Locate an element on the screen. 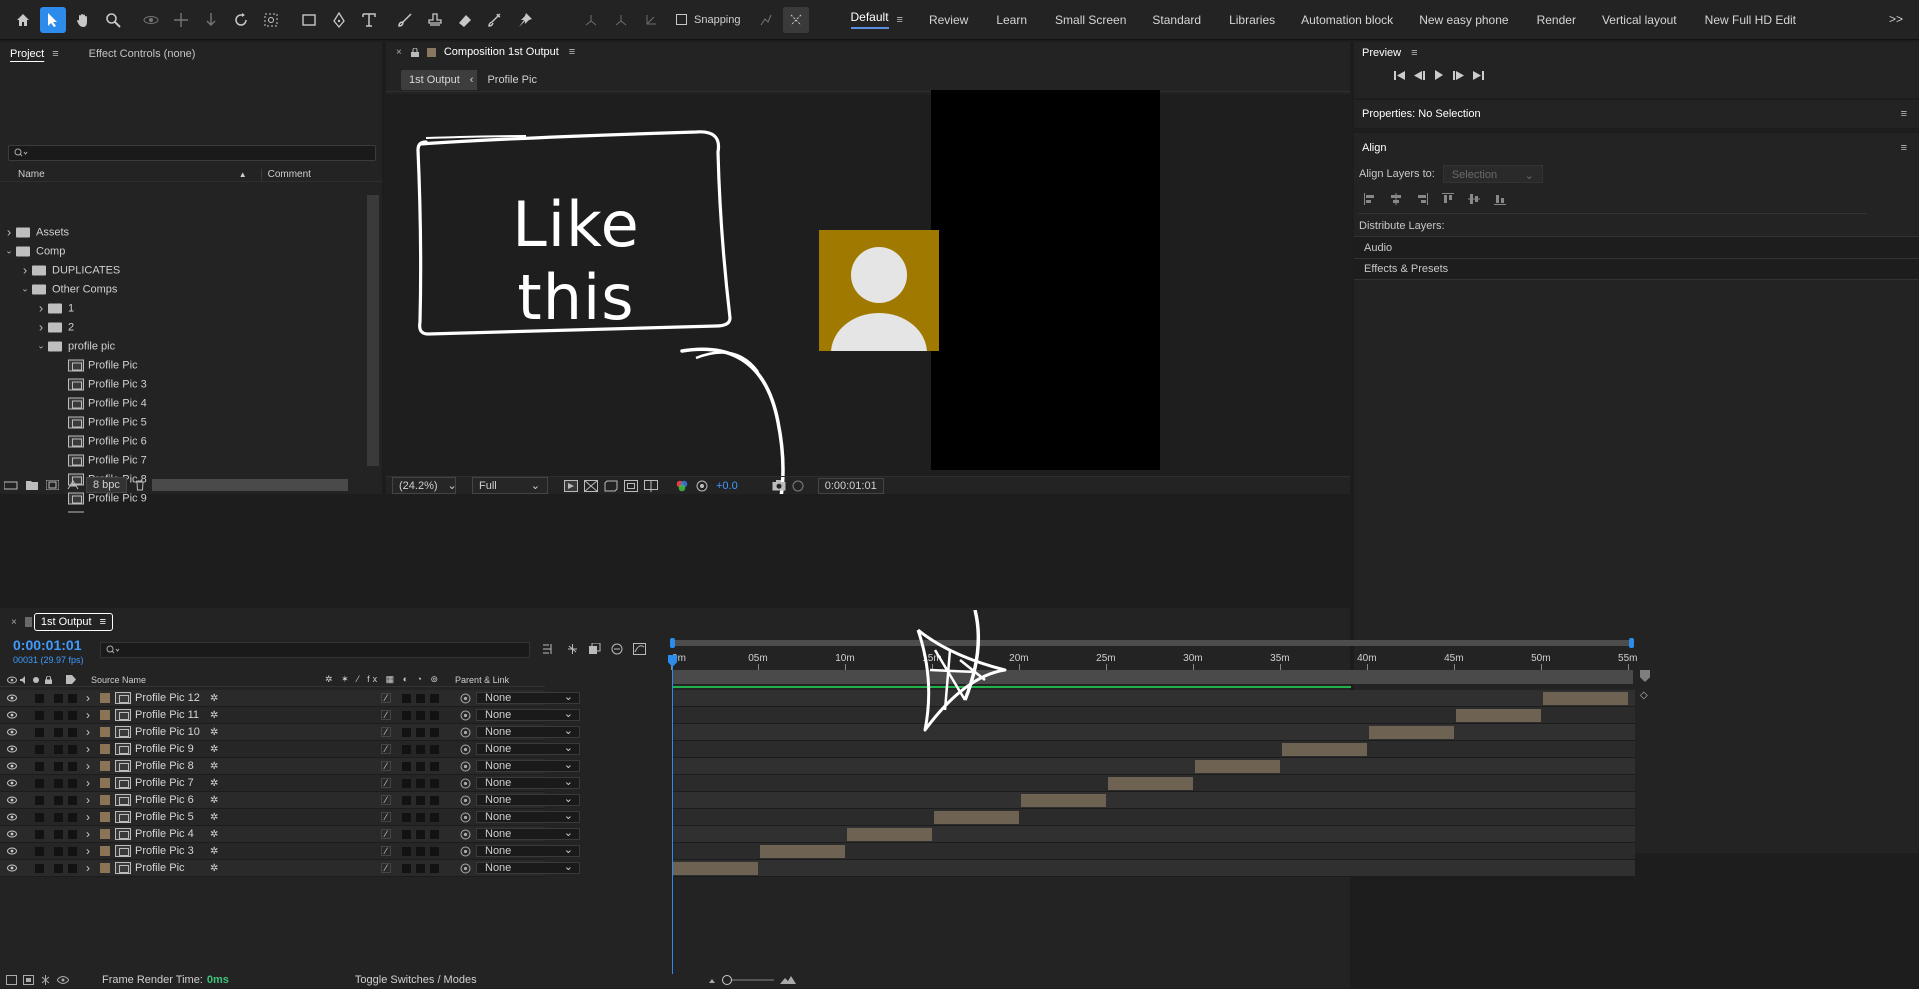  timeline-search-input is located at coordinates (315, 650).